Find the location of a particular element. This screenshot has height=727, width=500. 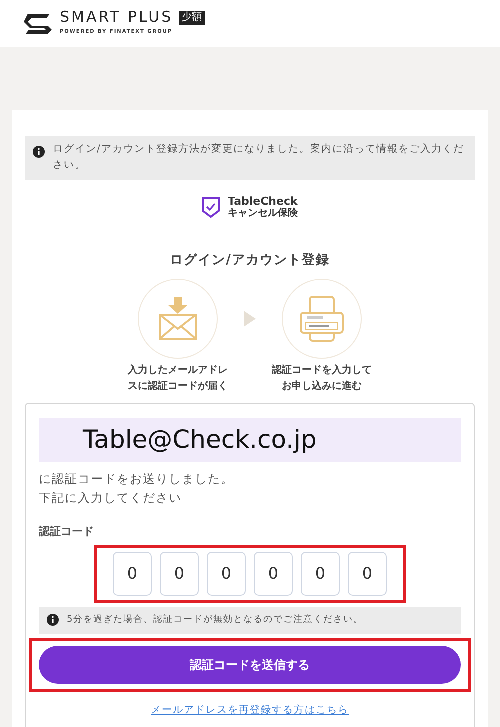

shield-check-icon is located at coordinates (211, 207).